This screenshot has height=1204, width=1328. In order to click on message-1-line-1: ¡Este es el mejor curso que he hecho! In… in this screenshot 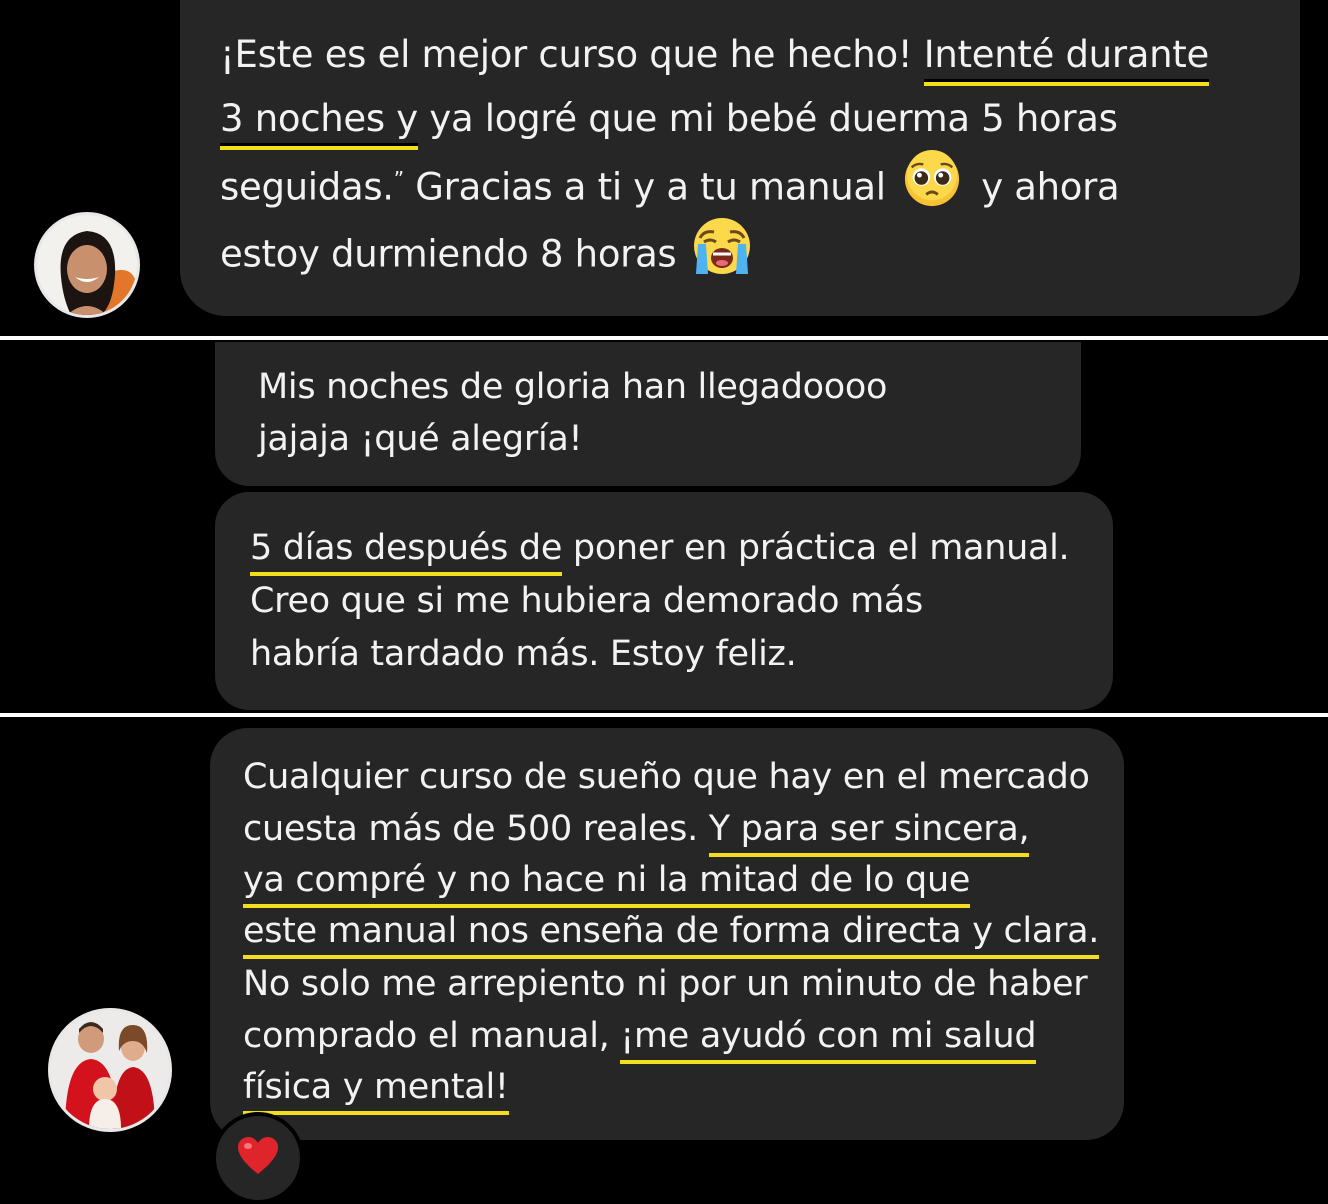, I will do `click(714, 59)`.